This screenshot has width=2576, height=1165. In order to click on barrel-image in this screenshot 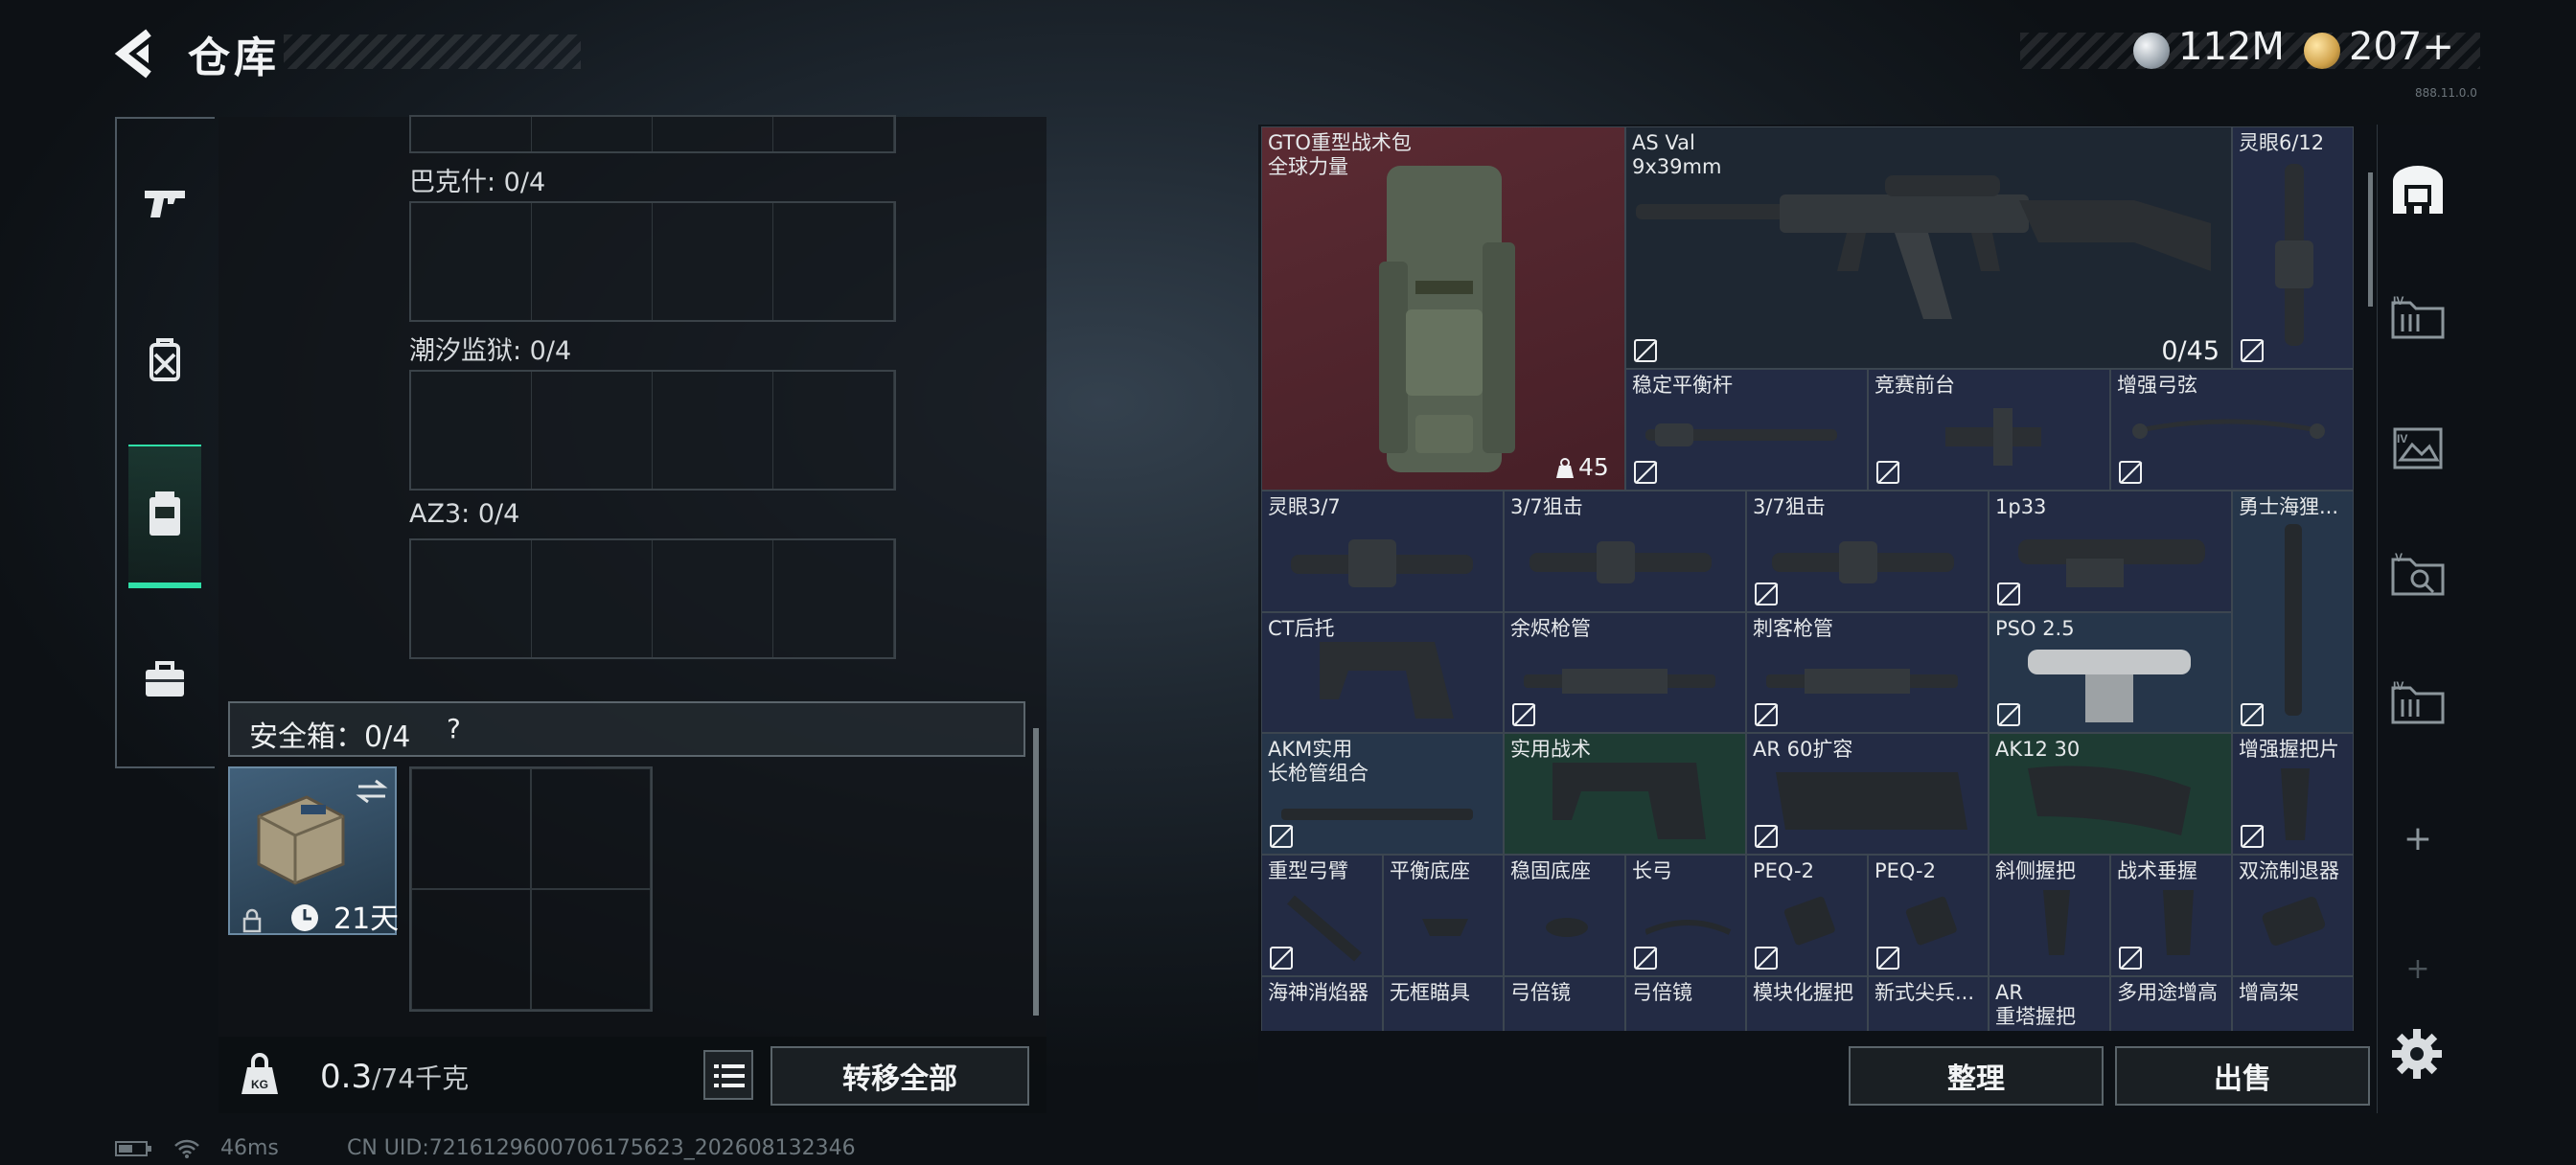, I will do `click(2294, 620)`.